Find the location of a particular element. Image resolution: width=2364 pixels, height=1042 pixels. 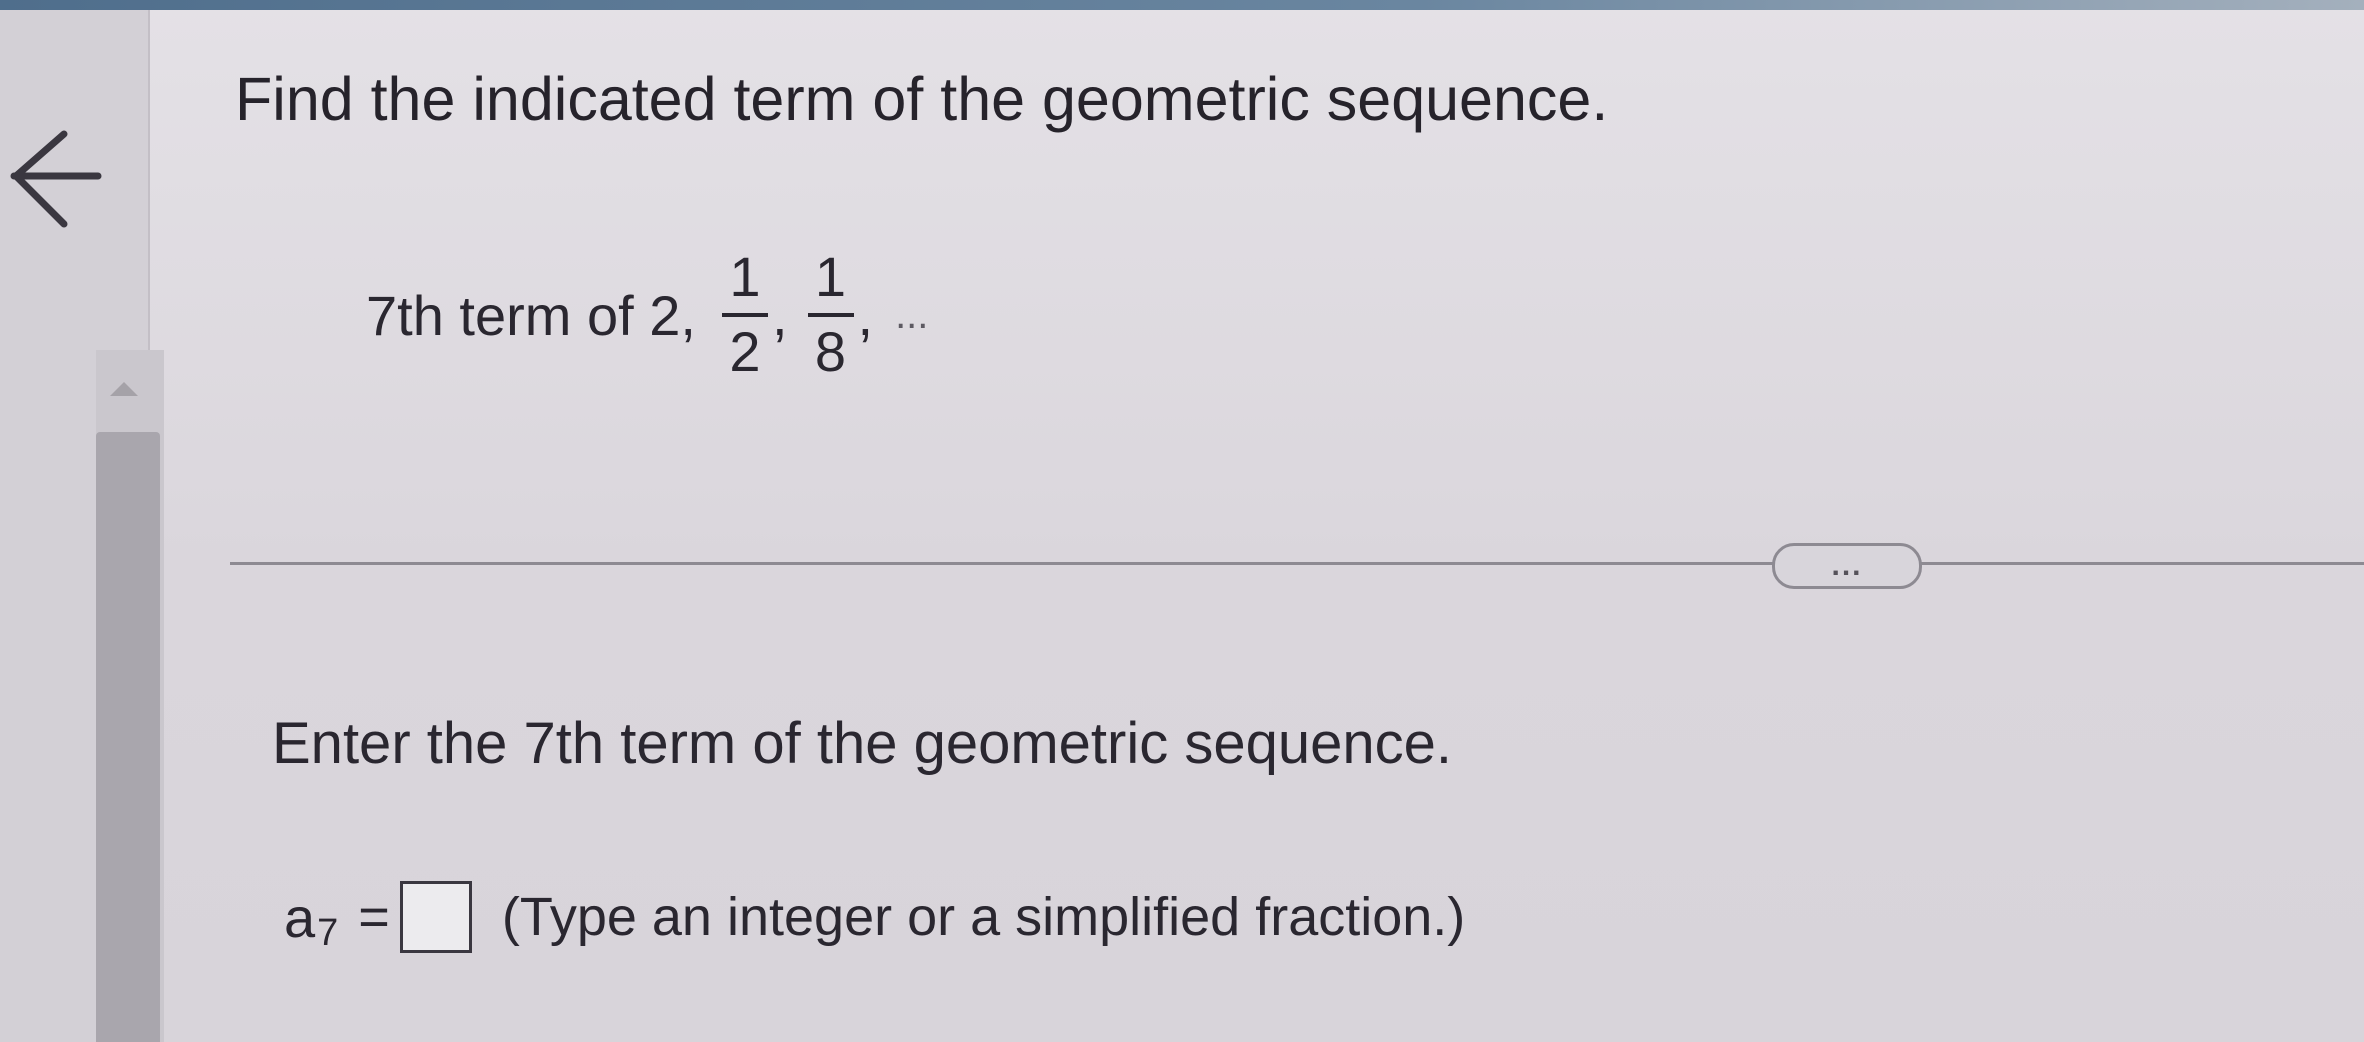

answer-subscript: 7 is located at coordinates (328, 932).